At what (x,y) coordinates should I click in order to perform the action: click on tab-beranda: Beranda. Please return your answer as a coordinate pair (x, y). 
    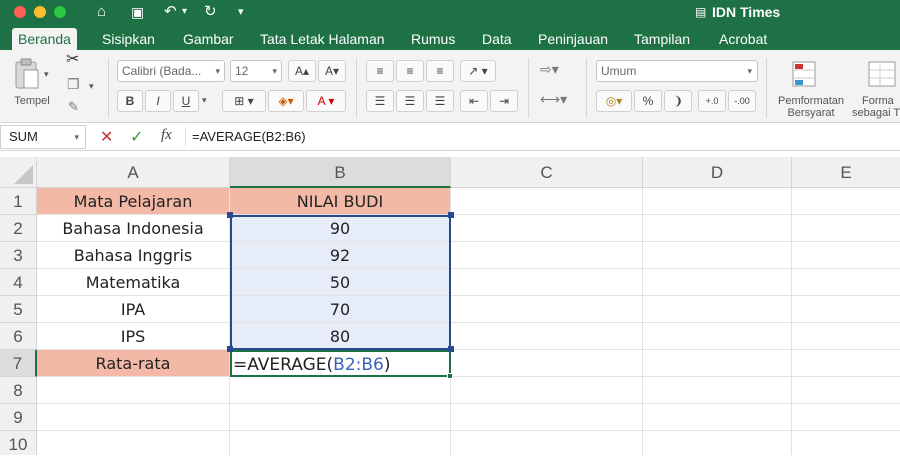
    Looking at the image, I should click on (44, 39).